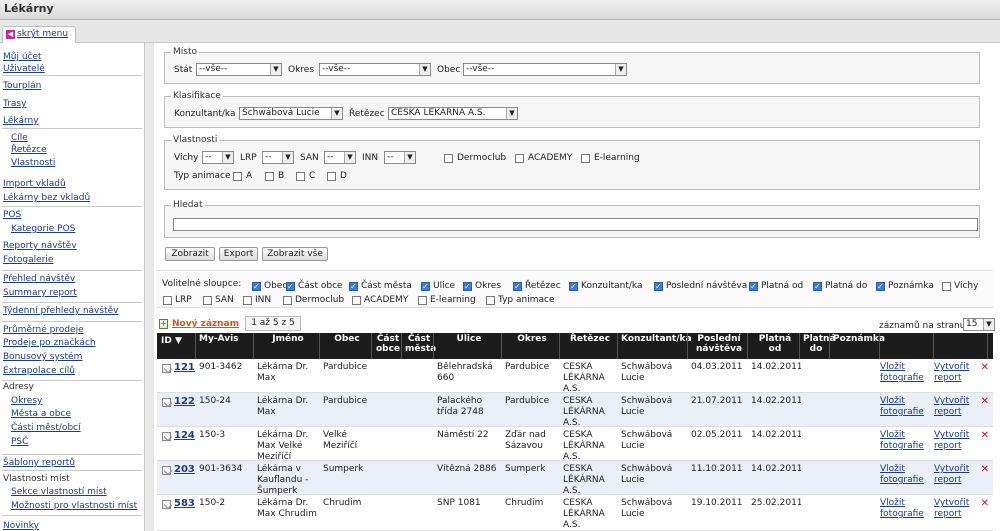 This screenshot has height=531, width=1000. Describe the element at coordinates (60, 311) in the screenshot. I see `sidebar-item: Týdenní přehledy návštěv` at that location.